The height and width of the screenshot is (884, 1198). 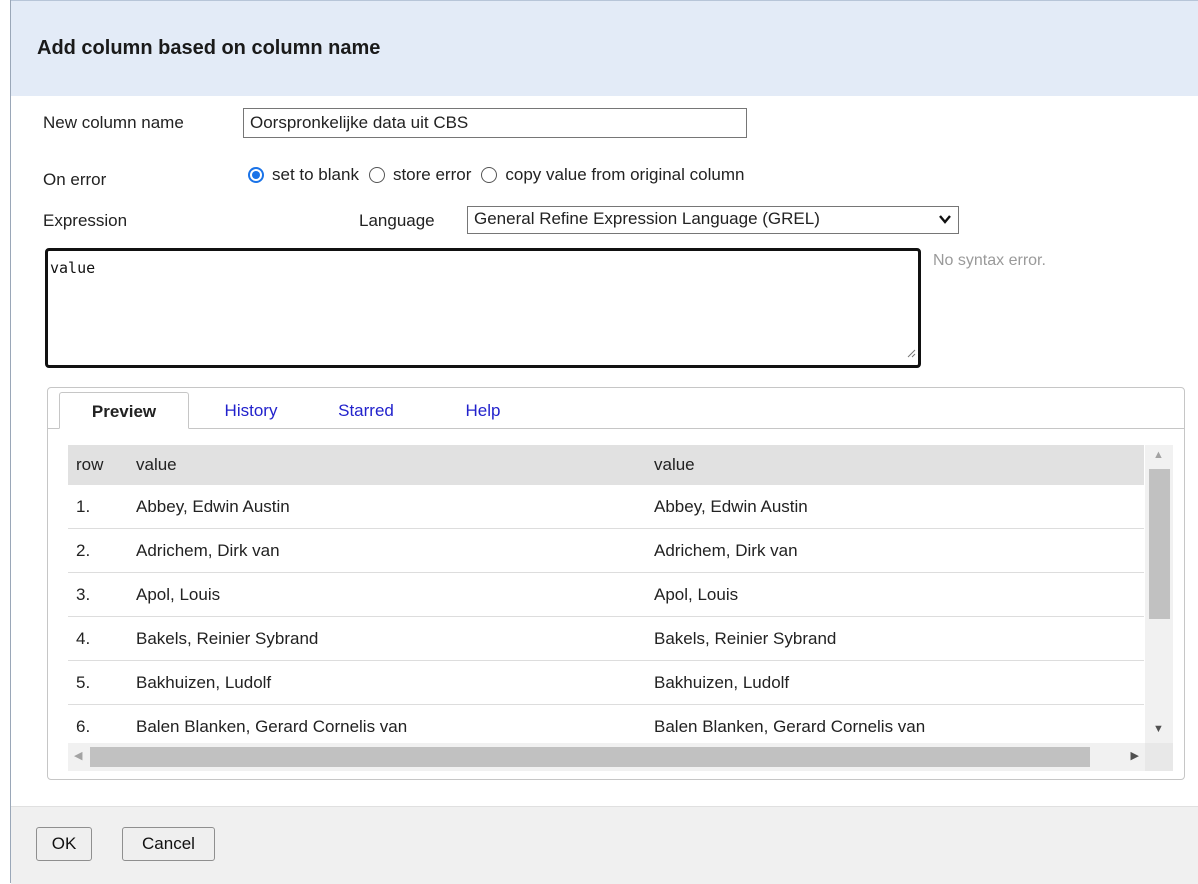 What do you see at coordinates (432, 174) in the screenshot?
I see `radio-label: store error` at bounding box center [432, 174].